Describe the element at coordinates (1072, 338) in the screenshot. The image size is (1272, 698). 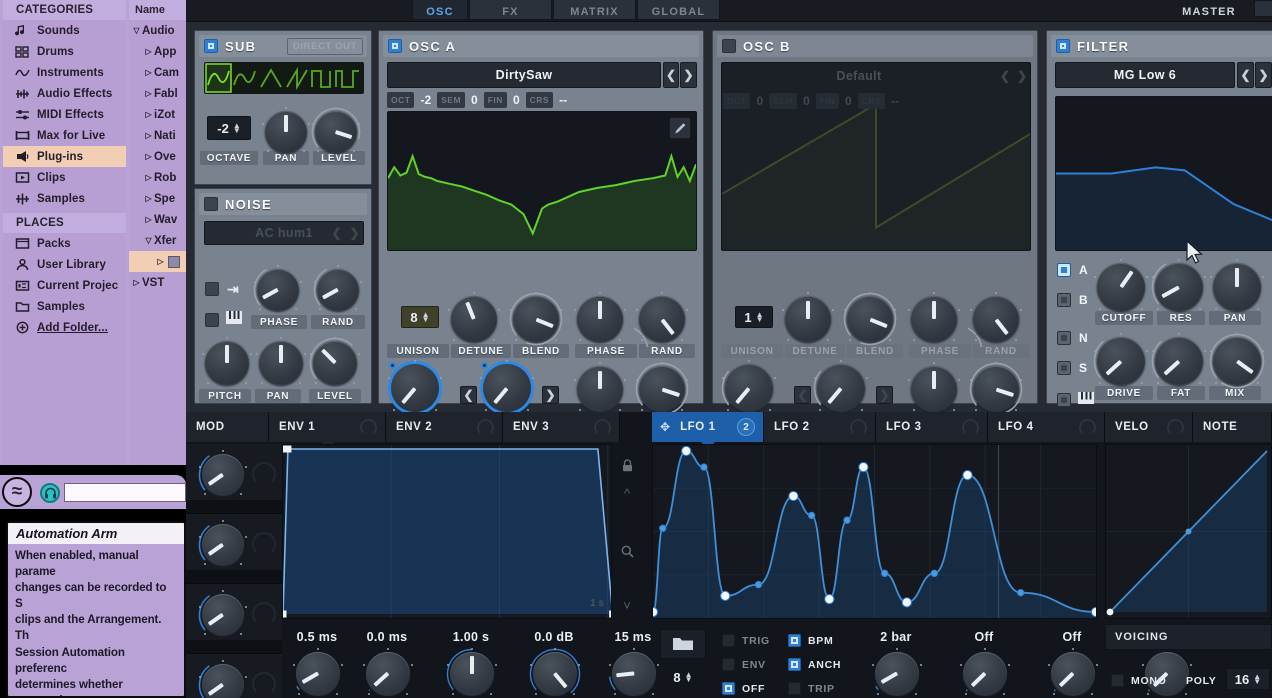
I see `filter-route-n: N` at that location.